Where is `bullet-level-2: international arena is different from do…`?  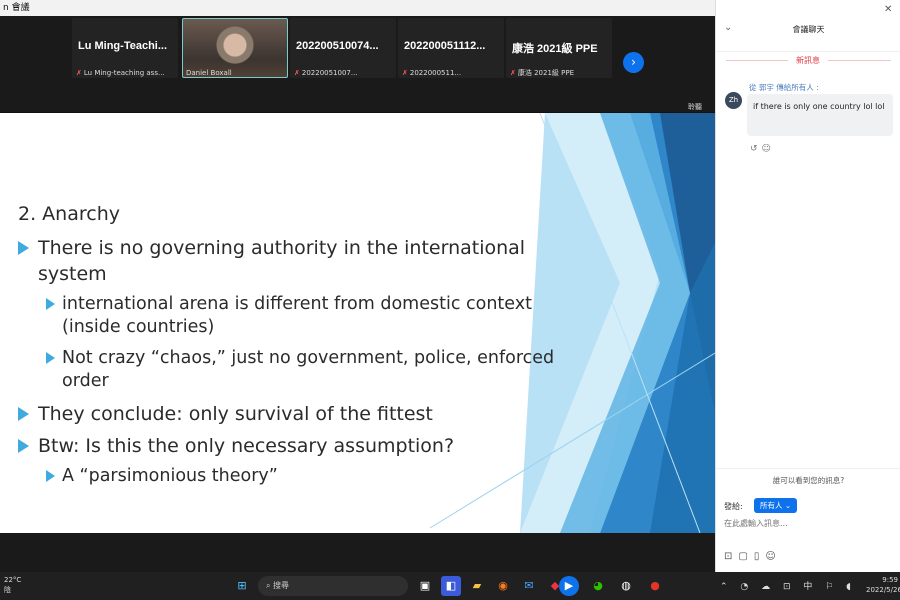
bullet-level-2: international arena is different from do… is located at coordinates (298, 316).